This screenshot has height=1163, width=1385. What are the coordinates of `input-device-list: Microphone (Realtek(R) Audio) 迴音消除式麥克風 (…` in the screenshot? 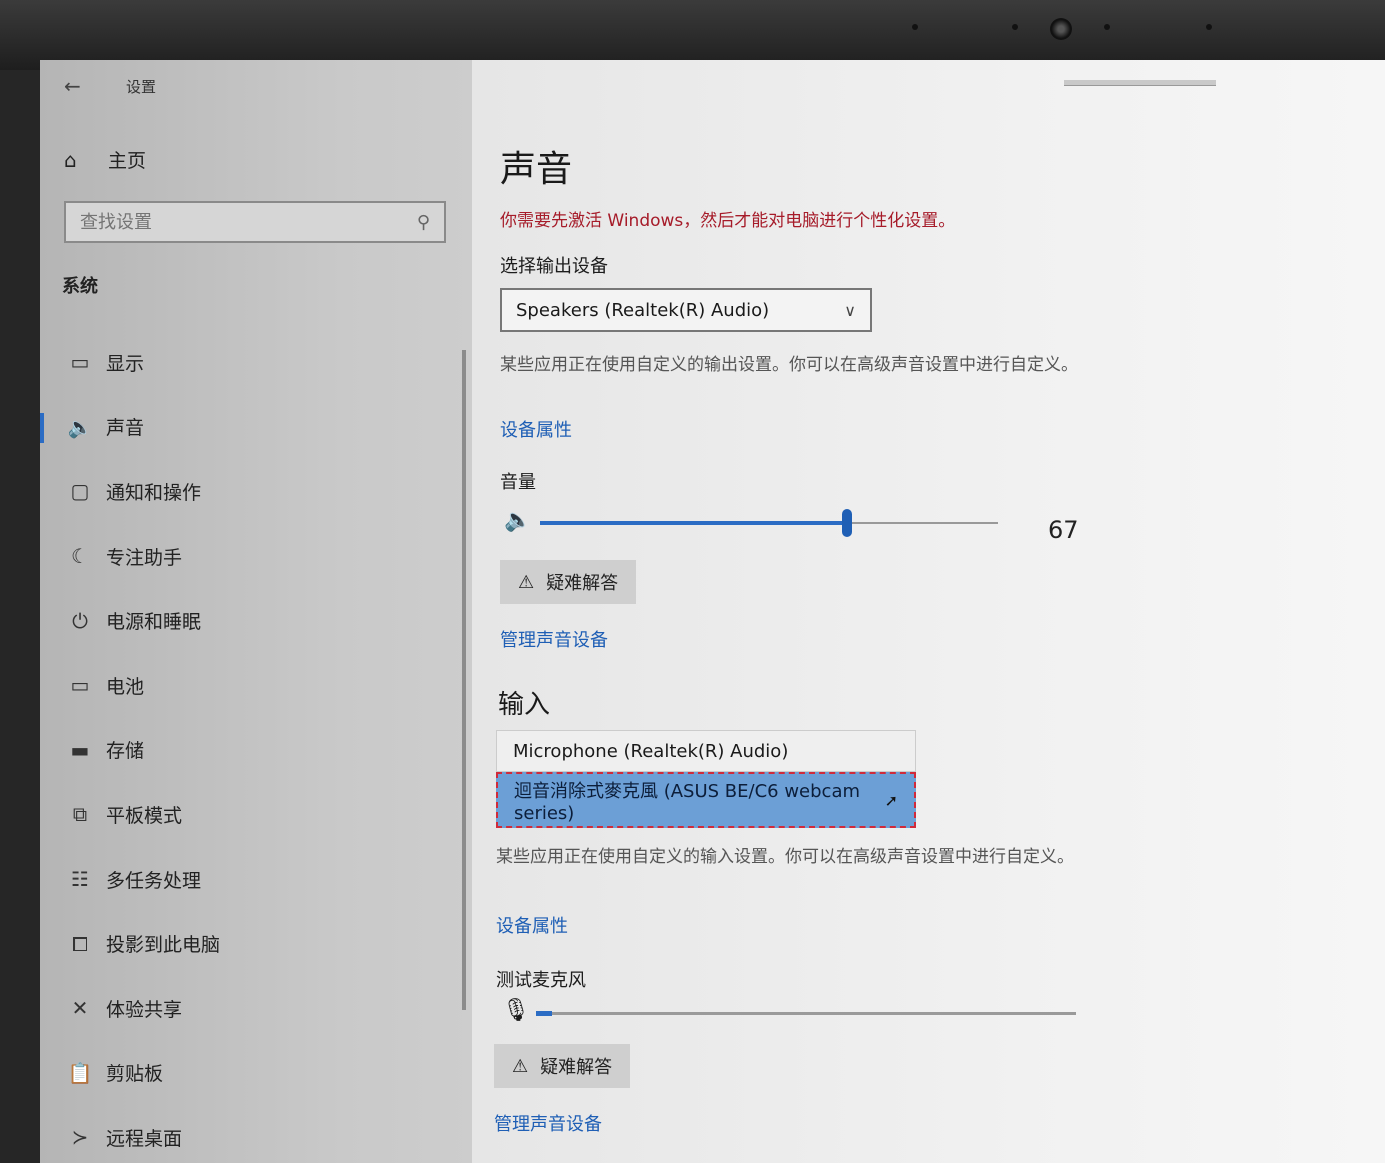 It's located at (706, 779).